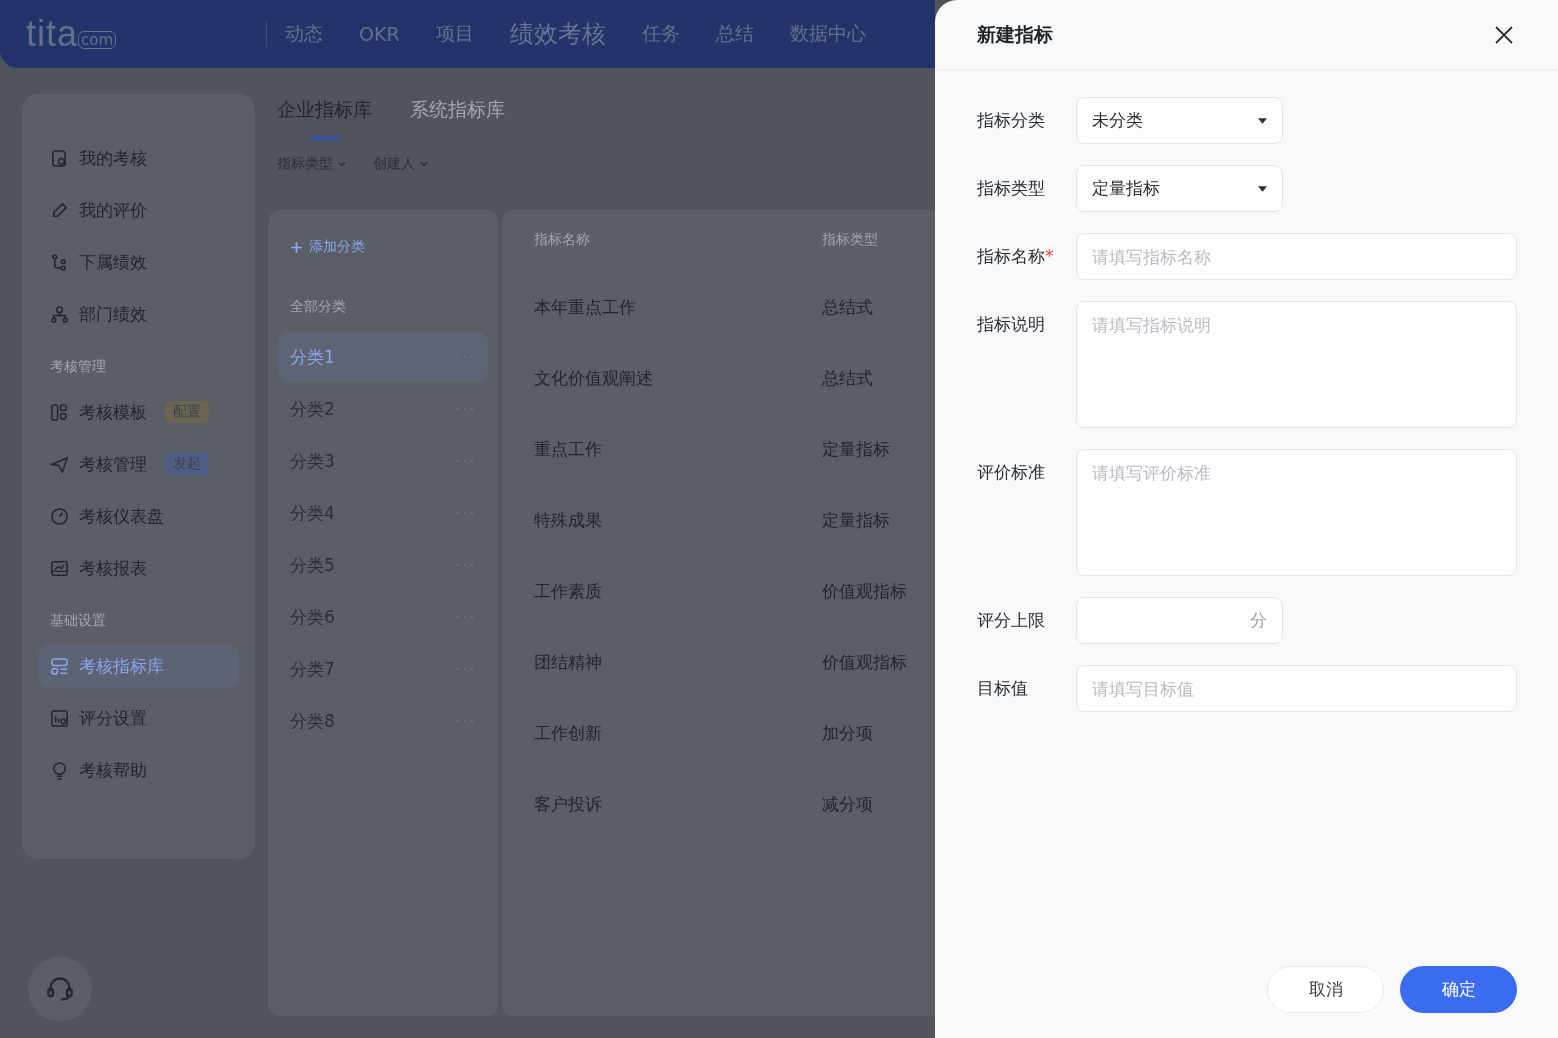  What do you see at coordinates (1504, 34) in the screenshot?
I see `close-icon` at bounding box center [1504, 34].